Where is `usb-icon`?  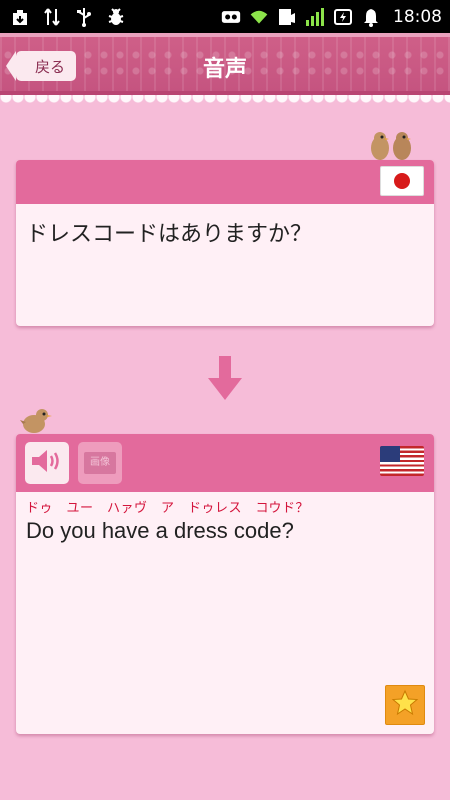
usb-icon is located at coordinates (84, 17).